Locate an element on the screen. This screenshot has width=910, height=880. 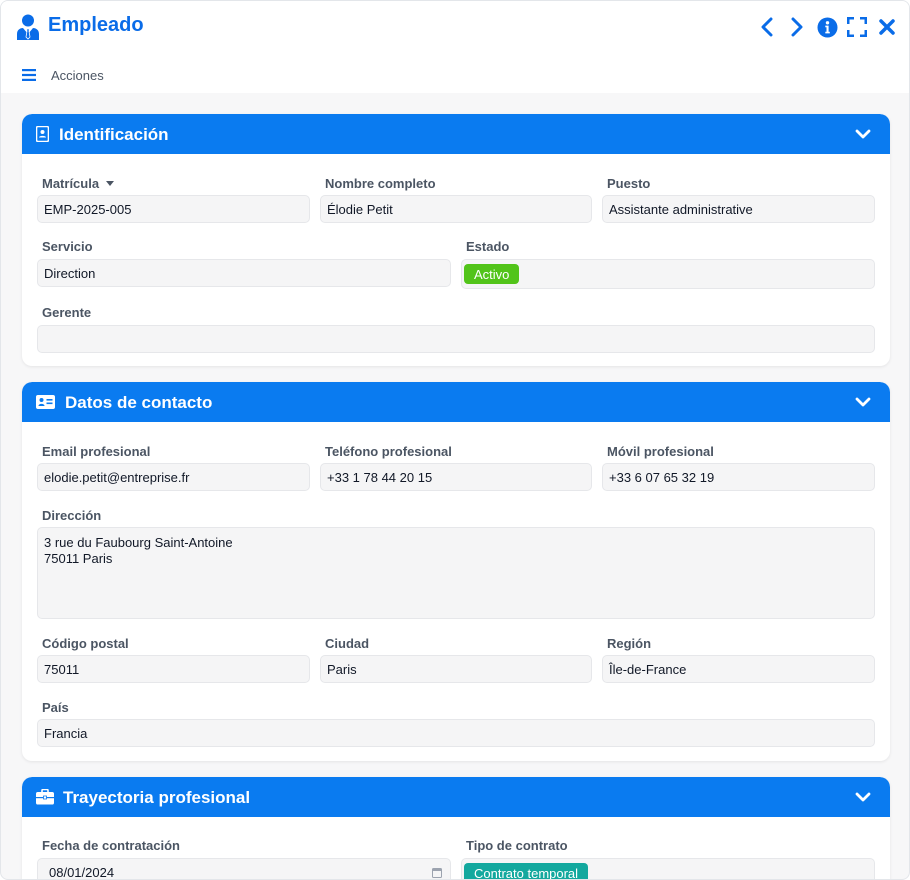
info-button is located at coordinates (827, 27).